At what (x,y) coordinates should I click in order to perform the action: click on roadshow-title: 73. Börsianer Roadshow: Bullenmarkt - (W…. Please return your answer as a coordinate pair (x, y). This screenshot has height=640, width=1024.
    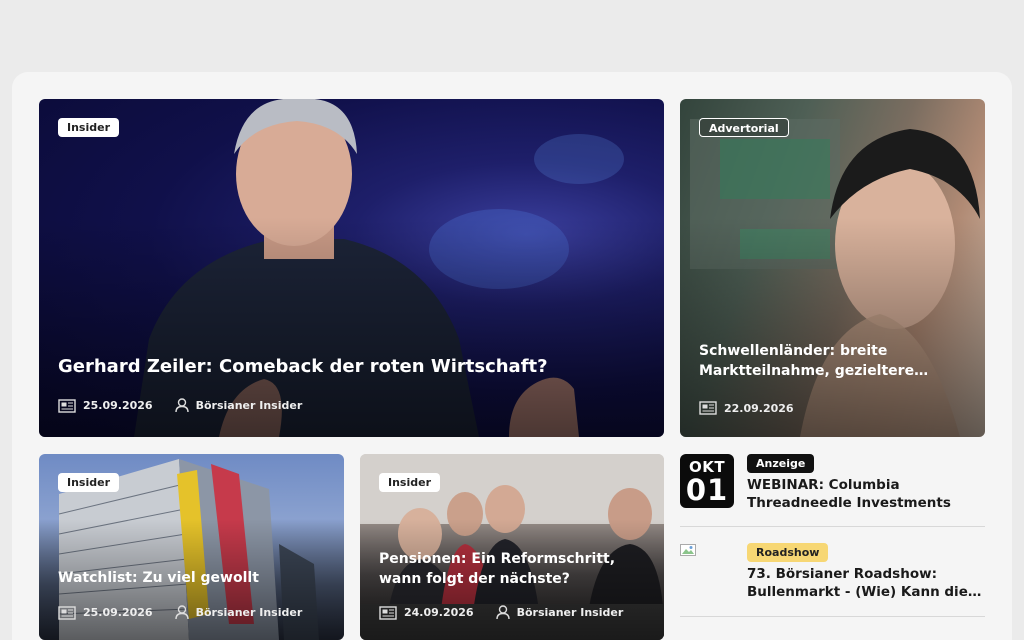
    Looking at the image, I should click on (864, 583).